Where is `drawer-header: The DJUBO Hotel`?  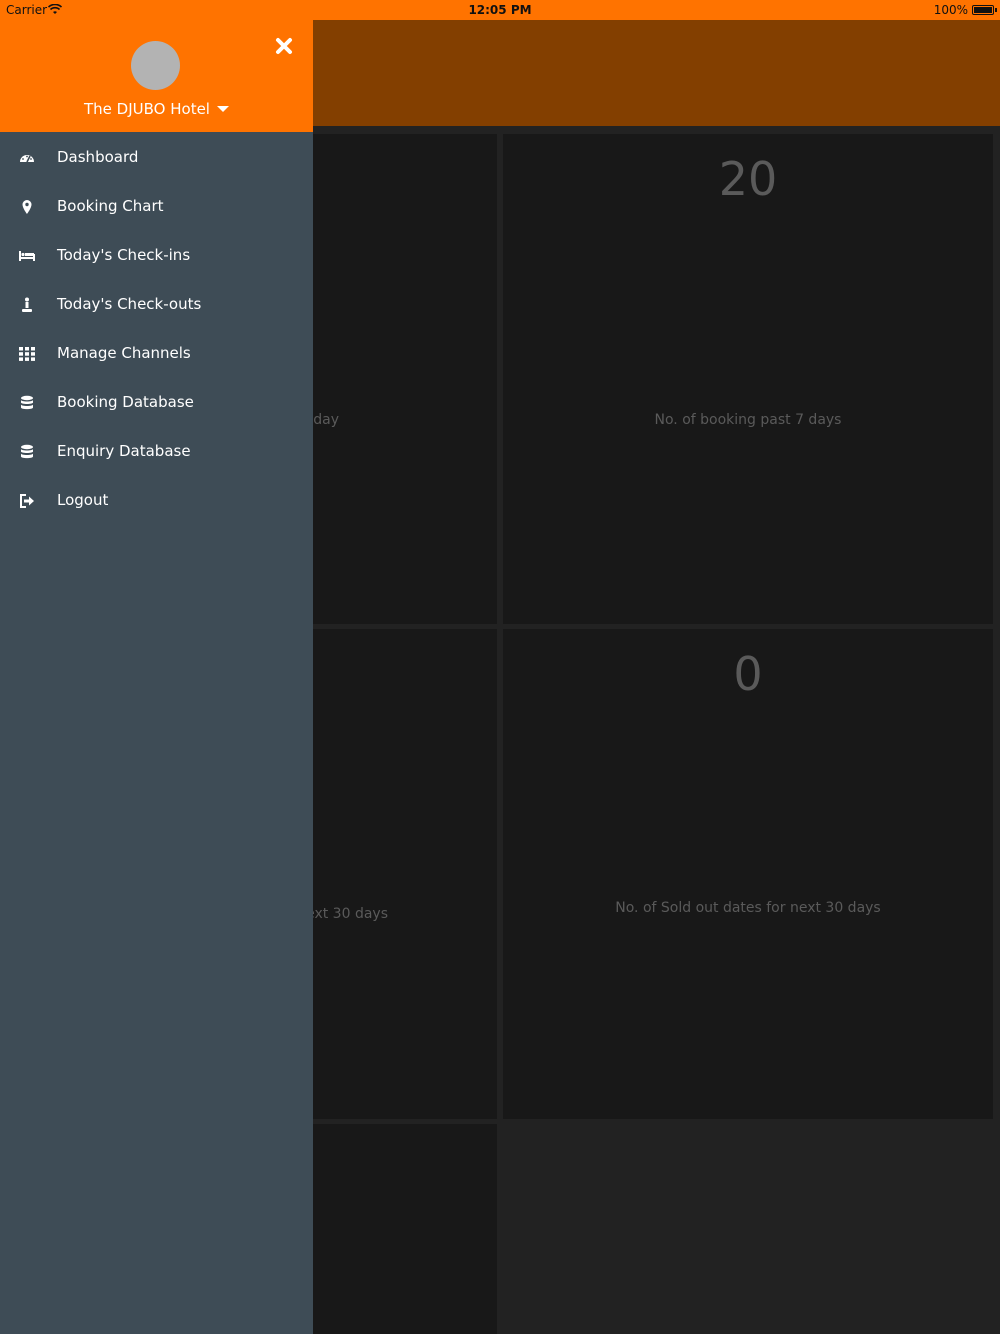 drawer-header: The DJUBO Hotel is located at coordinates (156, 76).